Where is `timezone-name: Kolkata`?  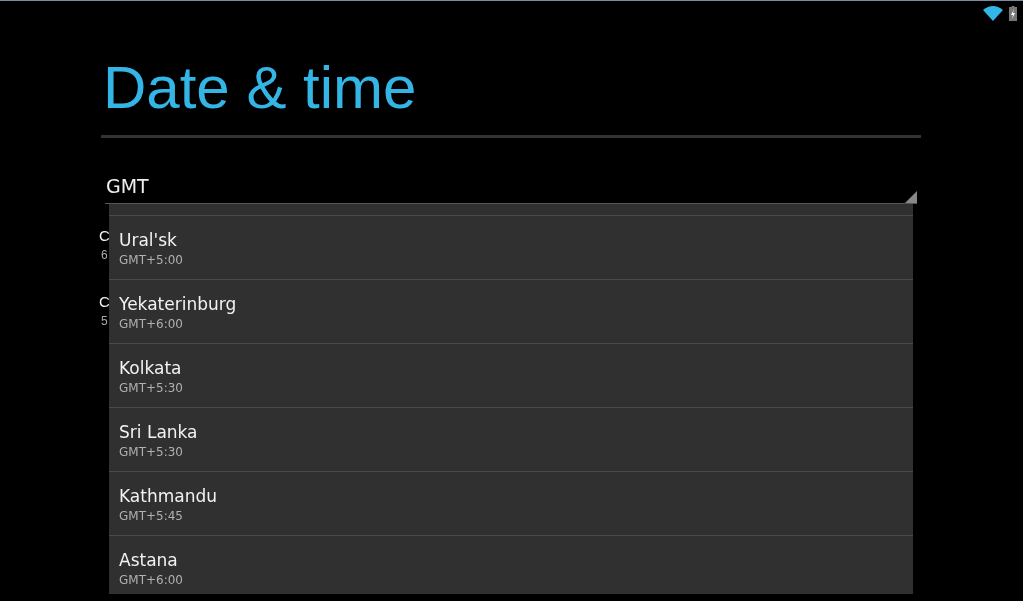 timezone-name: Kolkata is located at coordinates (151, 368).